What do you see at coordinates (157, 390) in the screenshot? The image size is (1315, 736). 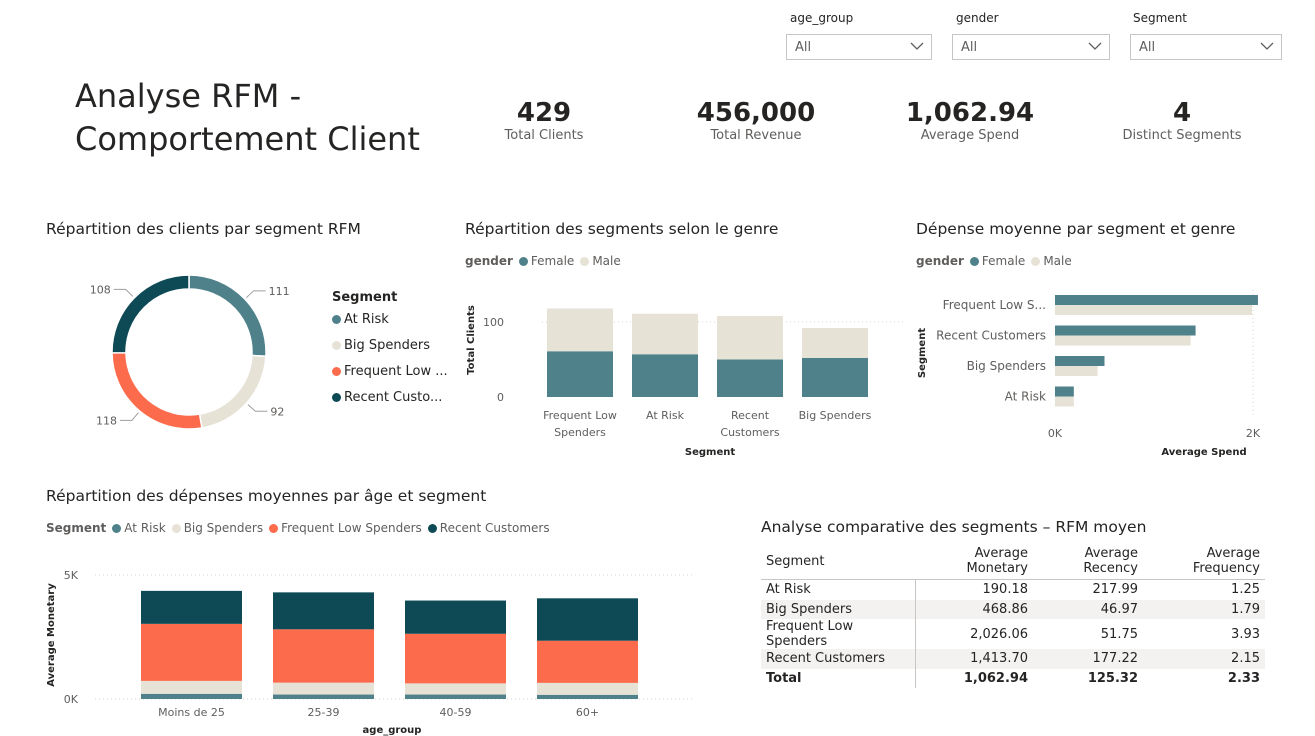 I see `donut-slice-frequent-low` at bounding box center [157, 390].